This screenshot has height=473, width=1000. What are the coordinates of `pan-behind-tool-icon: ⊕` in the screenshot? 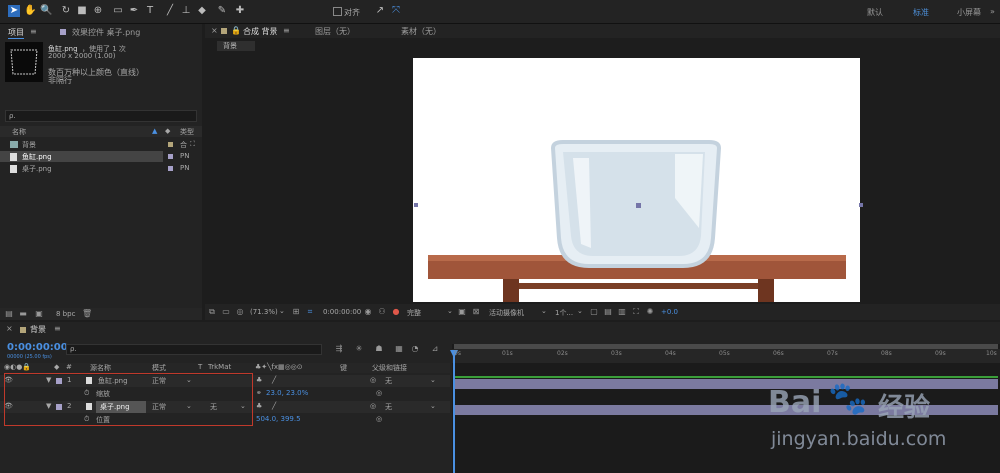 It's located at (98, 11).